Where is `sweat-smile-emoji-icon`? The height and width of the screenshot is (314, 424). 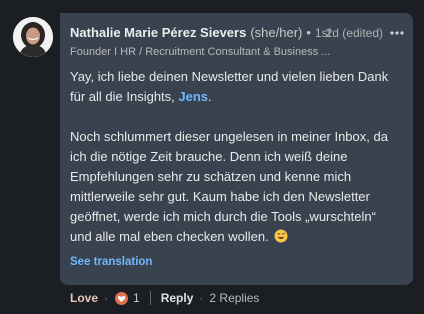 sweat-smile-emoji-icon is located at coordinates (281, 236).